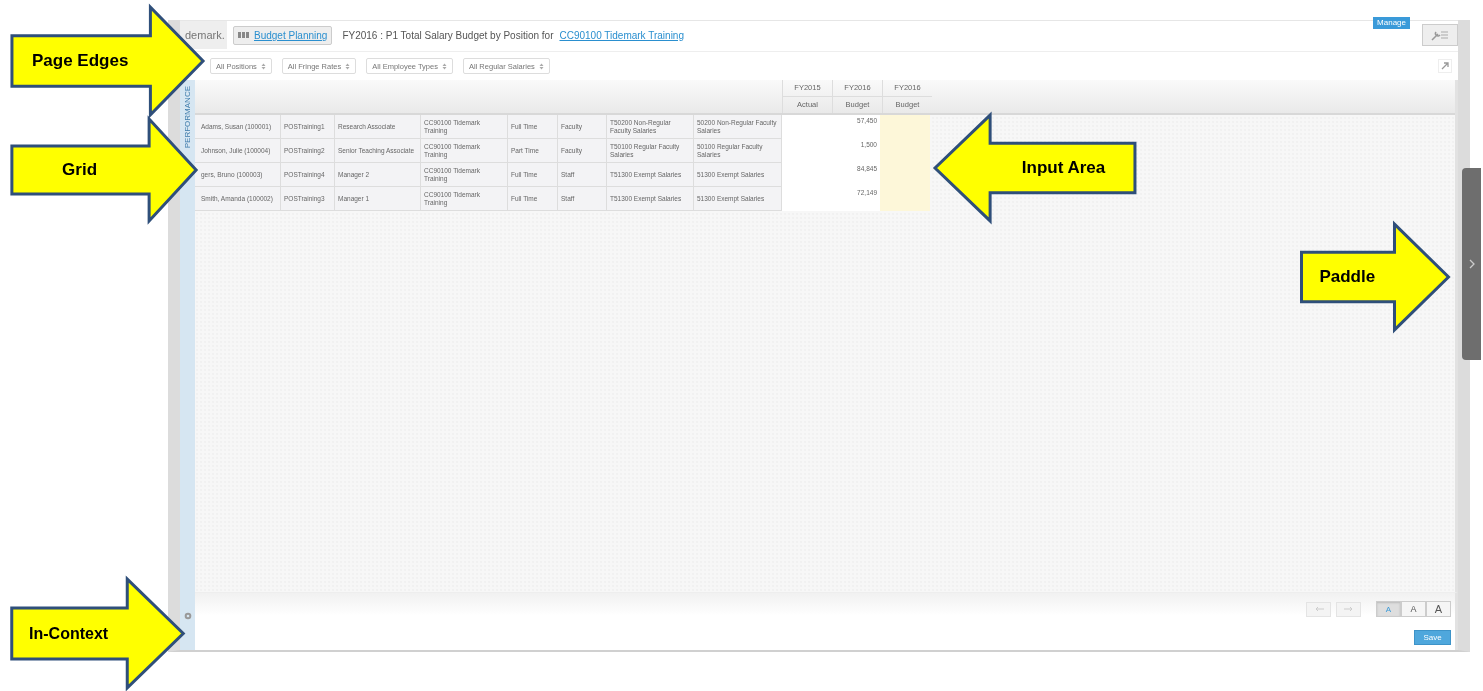 The height and width of the screenshot is (691, 1483). What do you see at coordinates (244, 35) in the screenshot?
I see `grid-icon` at bounding box center [244, 35].